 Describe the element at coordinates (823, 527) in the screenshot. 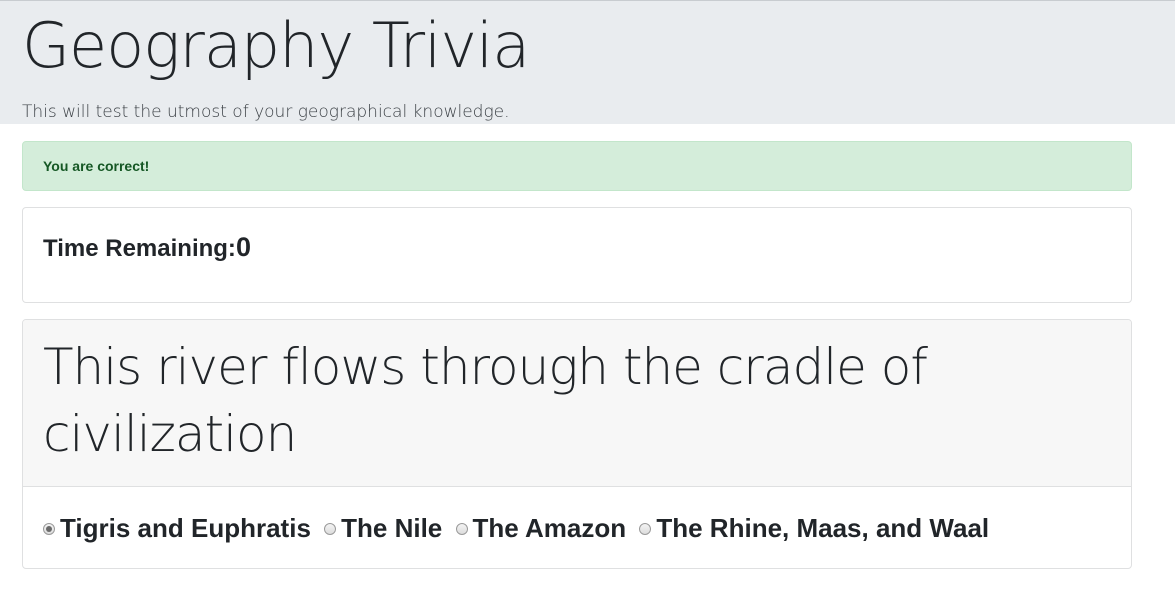

I see `answer-label: The Rhine, Maas, and Waal` at that location.